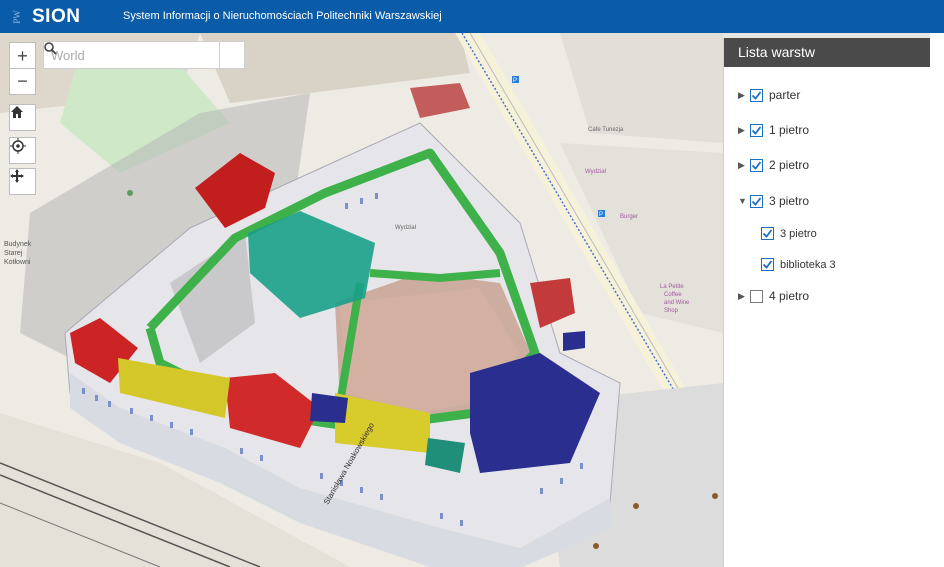 This screenshot has height=567, width=944. I want to click on sublayer-label: 3 pietro, so click(798, 233).